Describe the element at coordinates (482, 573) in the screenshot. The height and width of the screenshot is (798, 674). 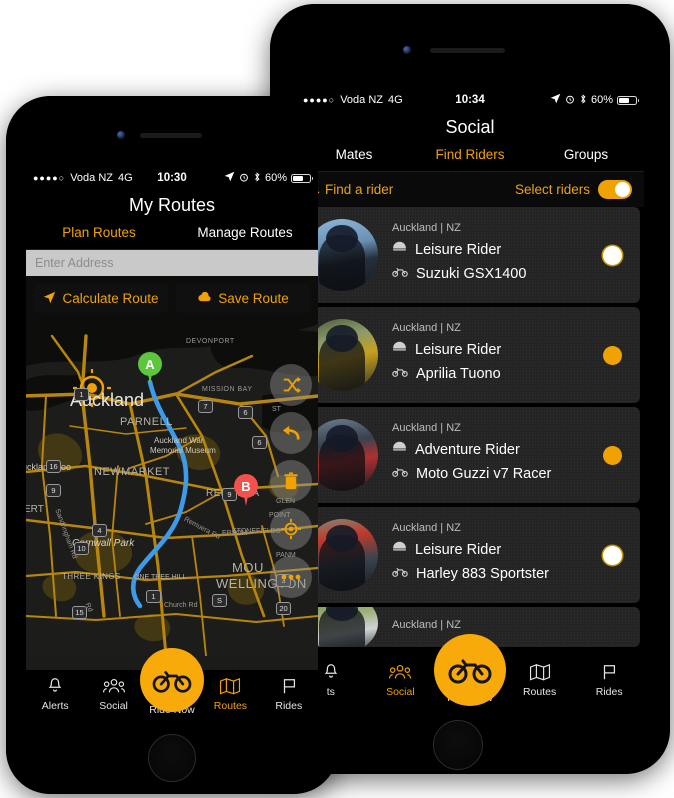
I see `rider-bike: Harley 883 Sportster` at that location.